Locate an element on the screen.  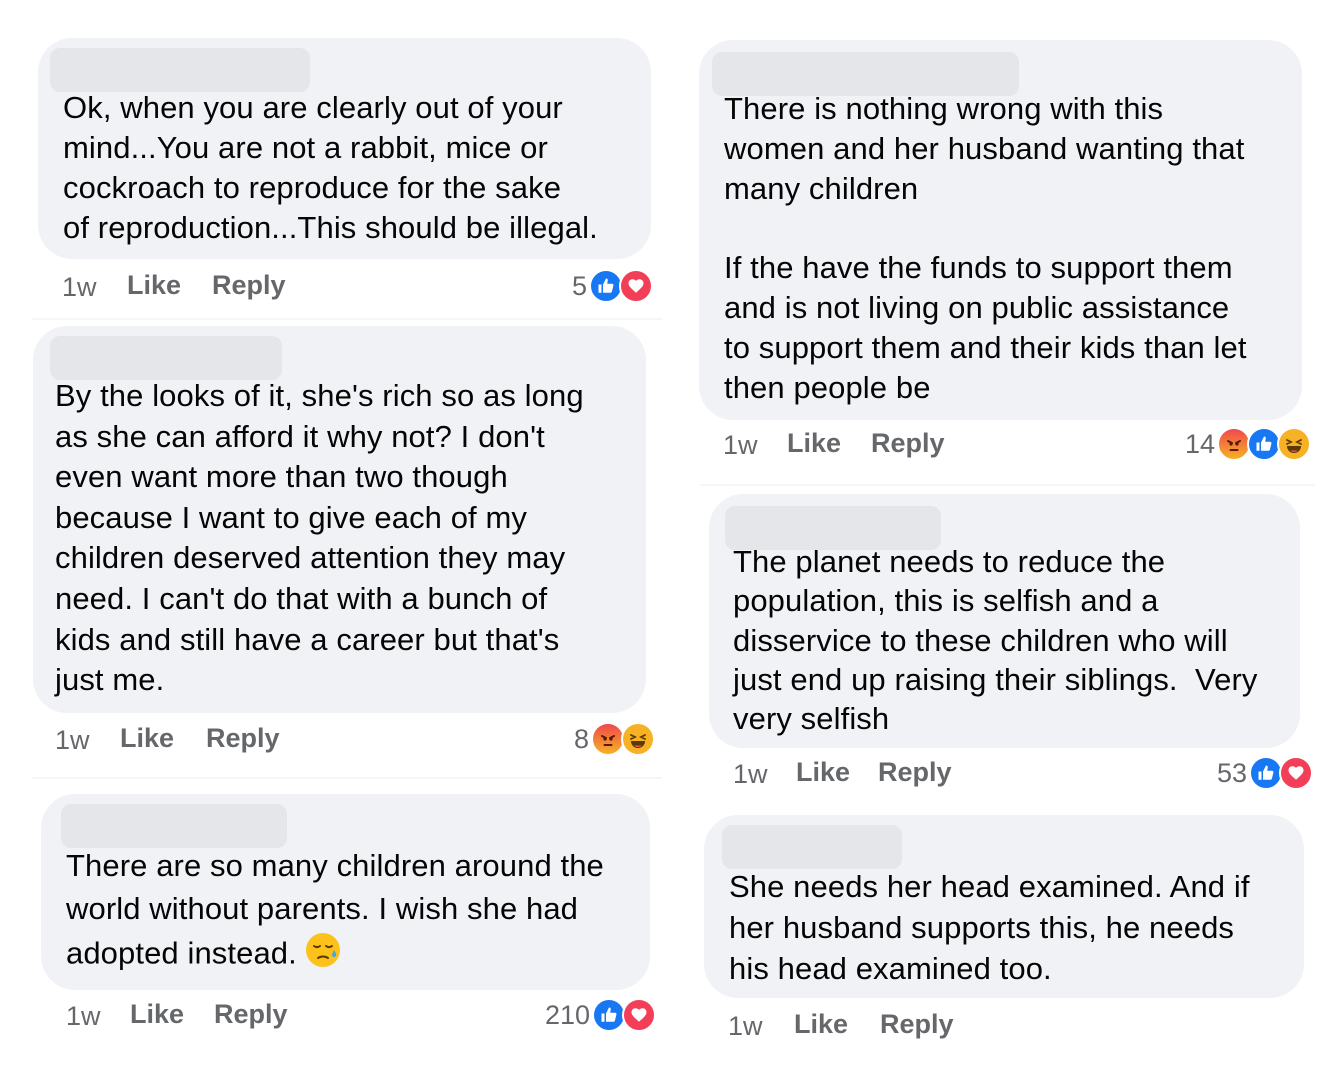
reaction-summary: 8 is located at coordinates (614, 739).